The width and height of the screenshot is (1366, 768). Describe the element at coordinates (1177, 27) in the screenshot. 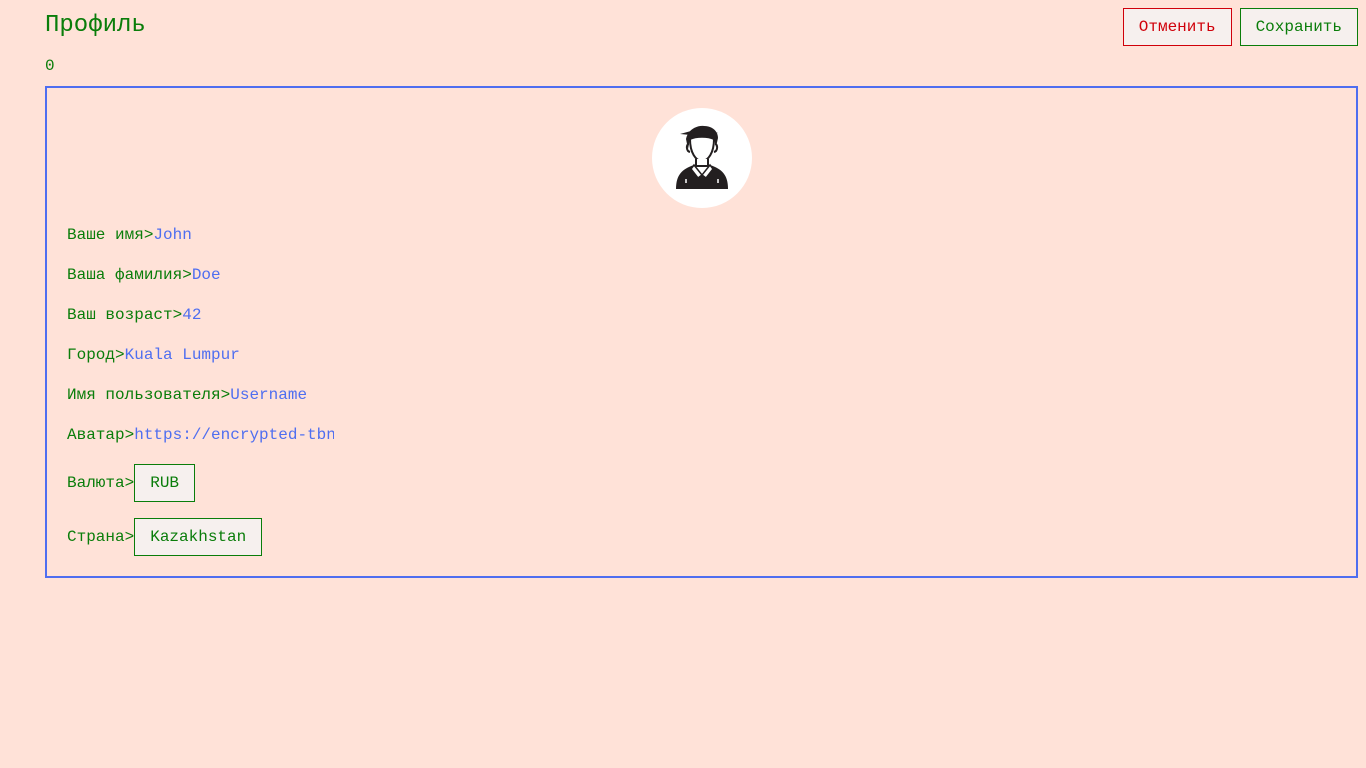

I see `cancel-button: Отменить` at that location.